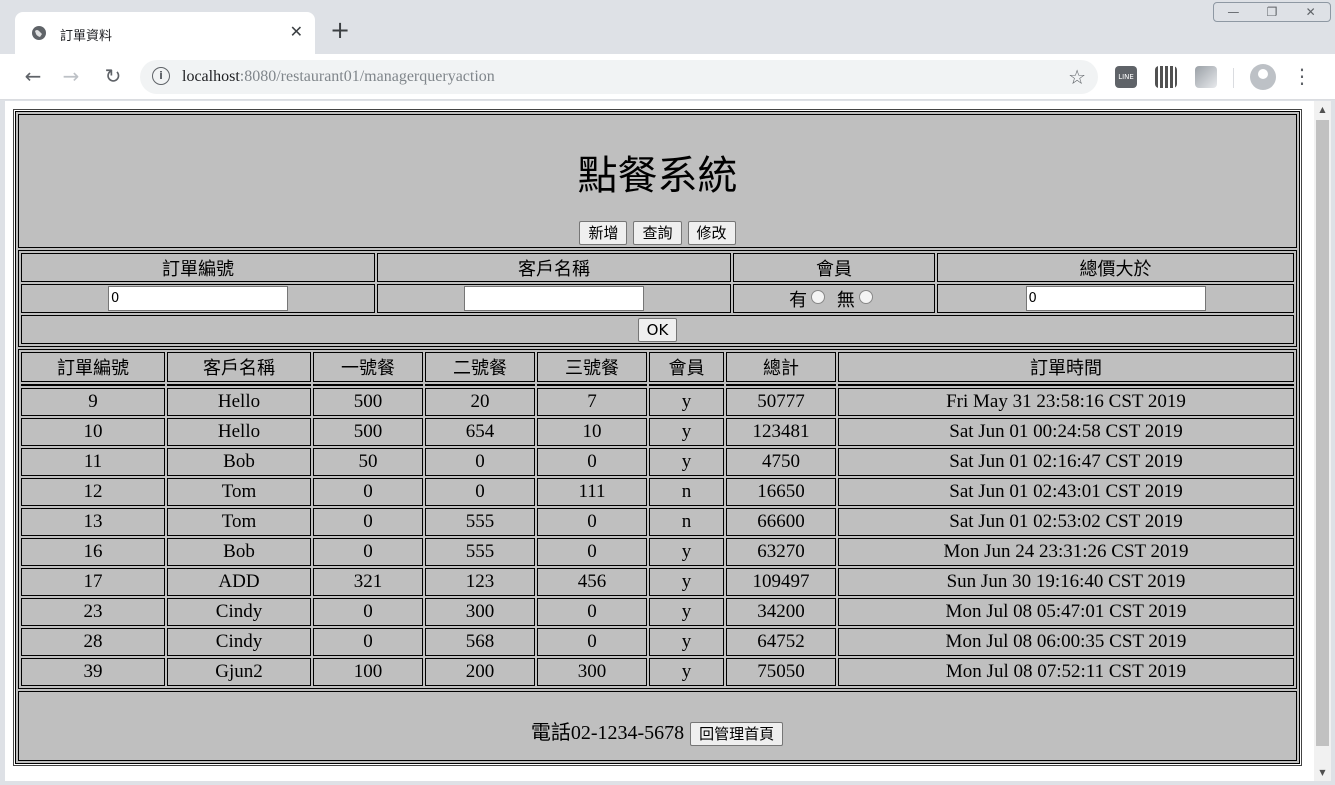 Image resolution: width=1335 pixels, height=785 pixels. What do you see at coordinates (368, 402) in the screenshot?
I see `table-cell: 500` at bounding box center [368, 402].